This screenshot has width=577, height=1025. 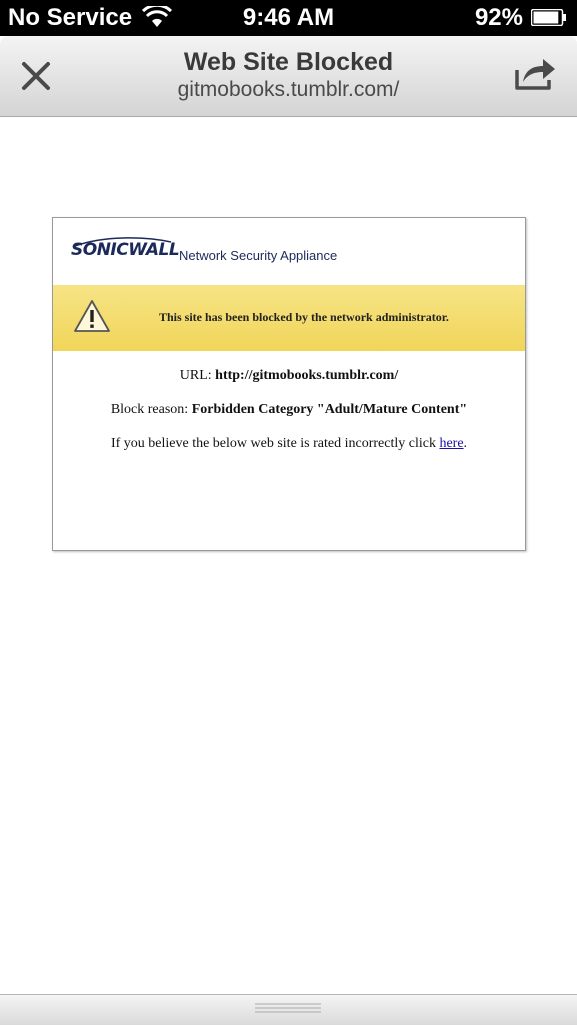 What do you see at coordinates (92, 316) in the screenshot?
I see `warning-icon` at bounding box center [92, 316].